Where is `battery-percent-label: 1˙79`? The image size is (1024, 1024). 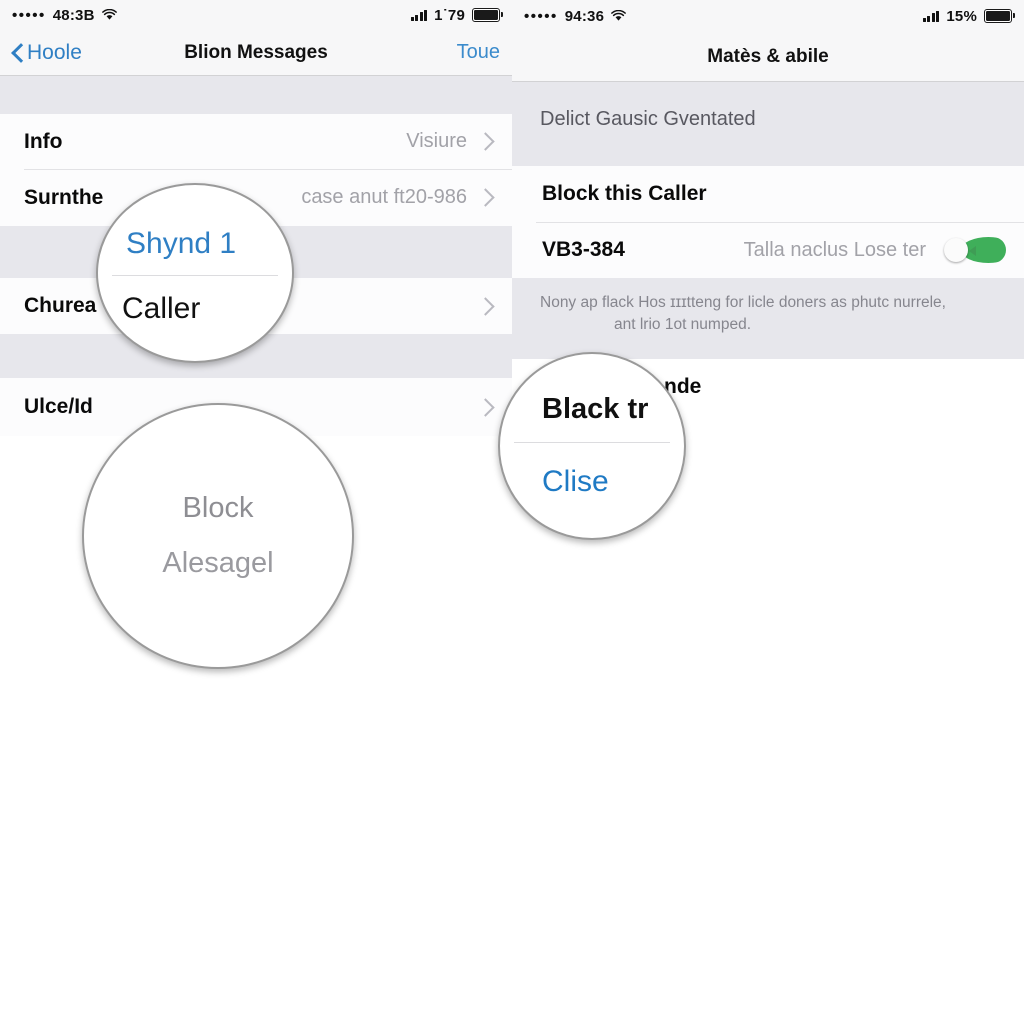 battery-percent-label: 1˙79 is located at coordinates (449, 15).